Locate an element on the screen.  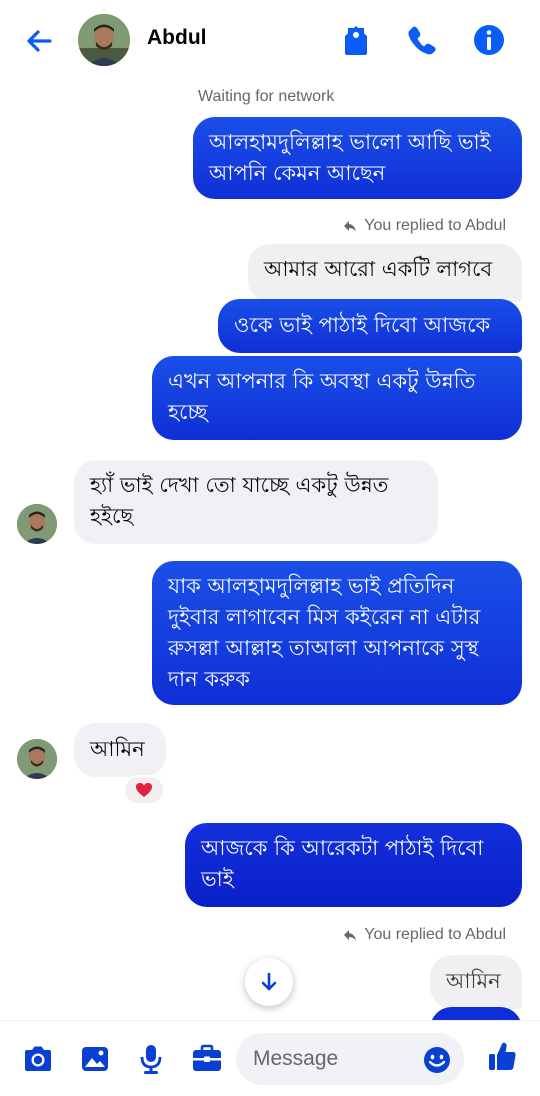
message-composer is located at coordinates (270, 1058).